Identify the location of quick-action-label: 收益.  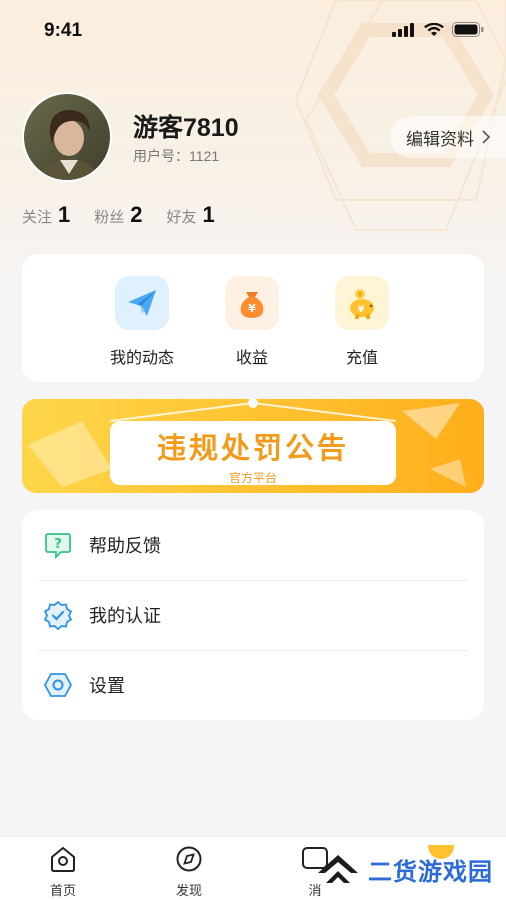
(251, 358).